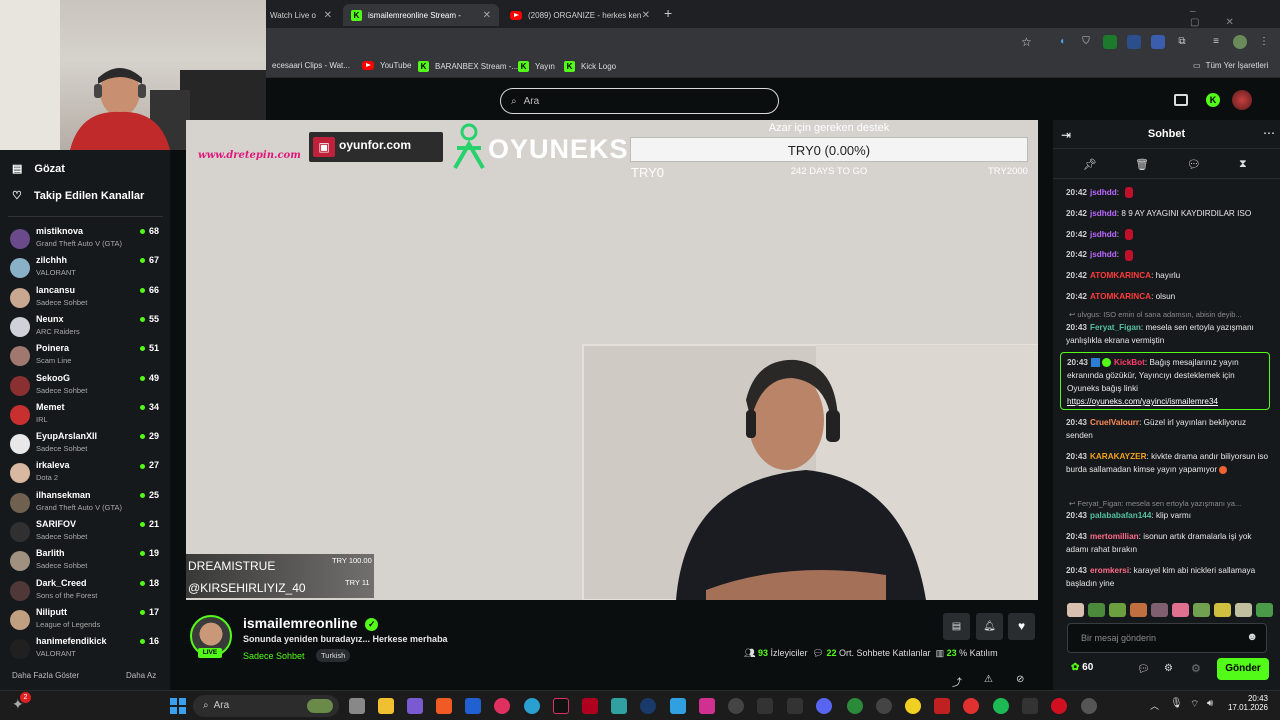 The height and width of the screenshot is (720, 1280). What do you see at coordinates (1062, 42) in the screenshot?
I see `extension-icon: ◖` at bounding box center [1062, 42].